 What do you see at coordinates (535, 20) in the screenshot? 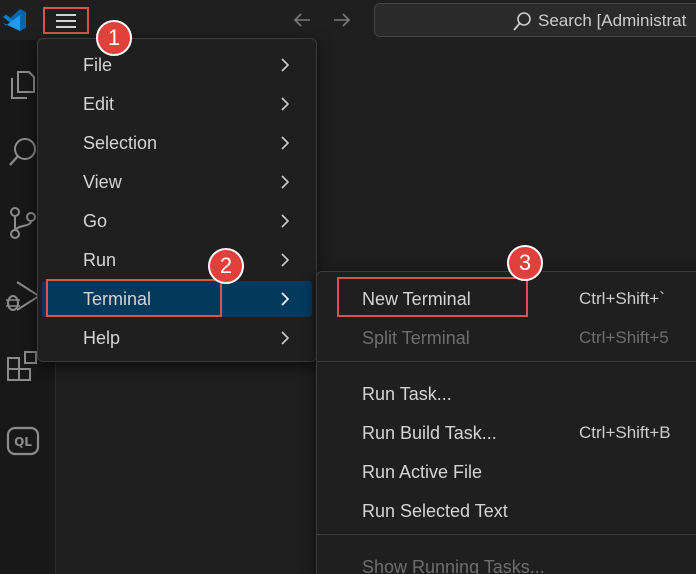
I see `command-center-search: Search [Administrat` at bounding box center [535, 20].